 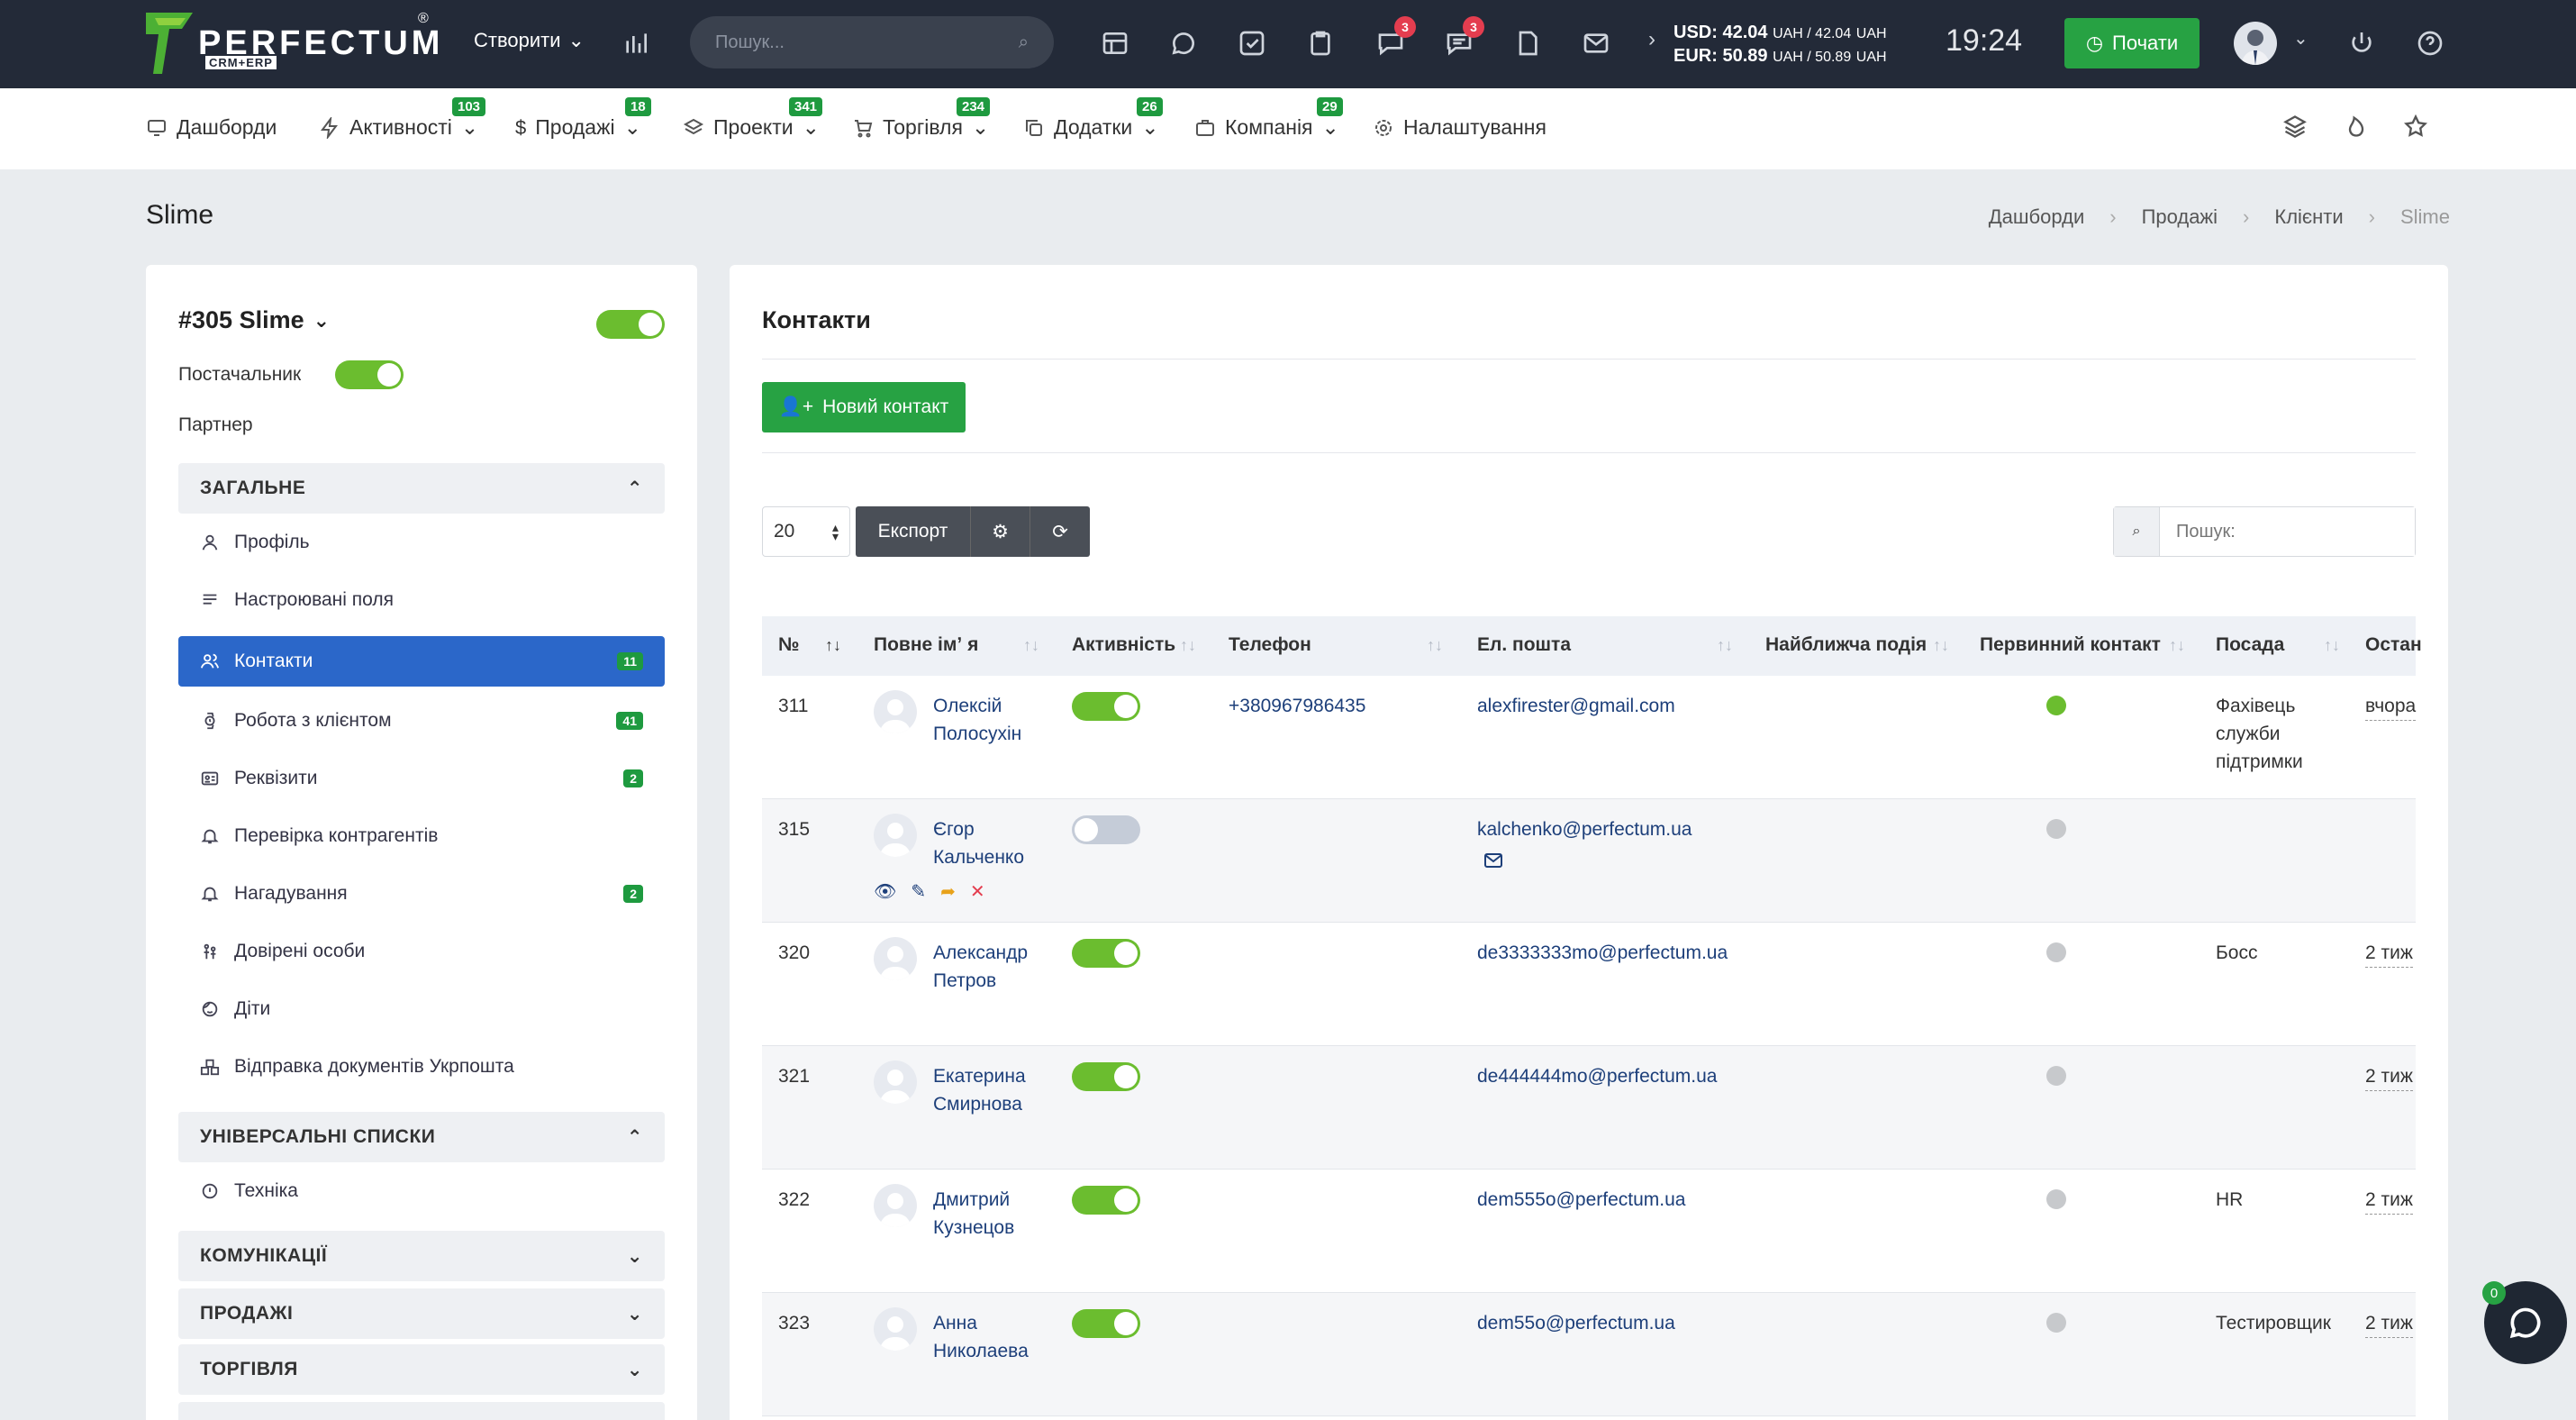 What do you see at coordinates (421, 1411) in the screenshot?
I see `section-more` at bounding box center [421, 1411].